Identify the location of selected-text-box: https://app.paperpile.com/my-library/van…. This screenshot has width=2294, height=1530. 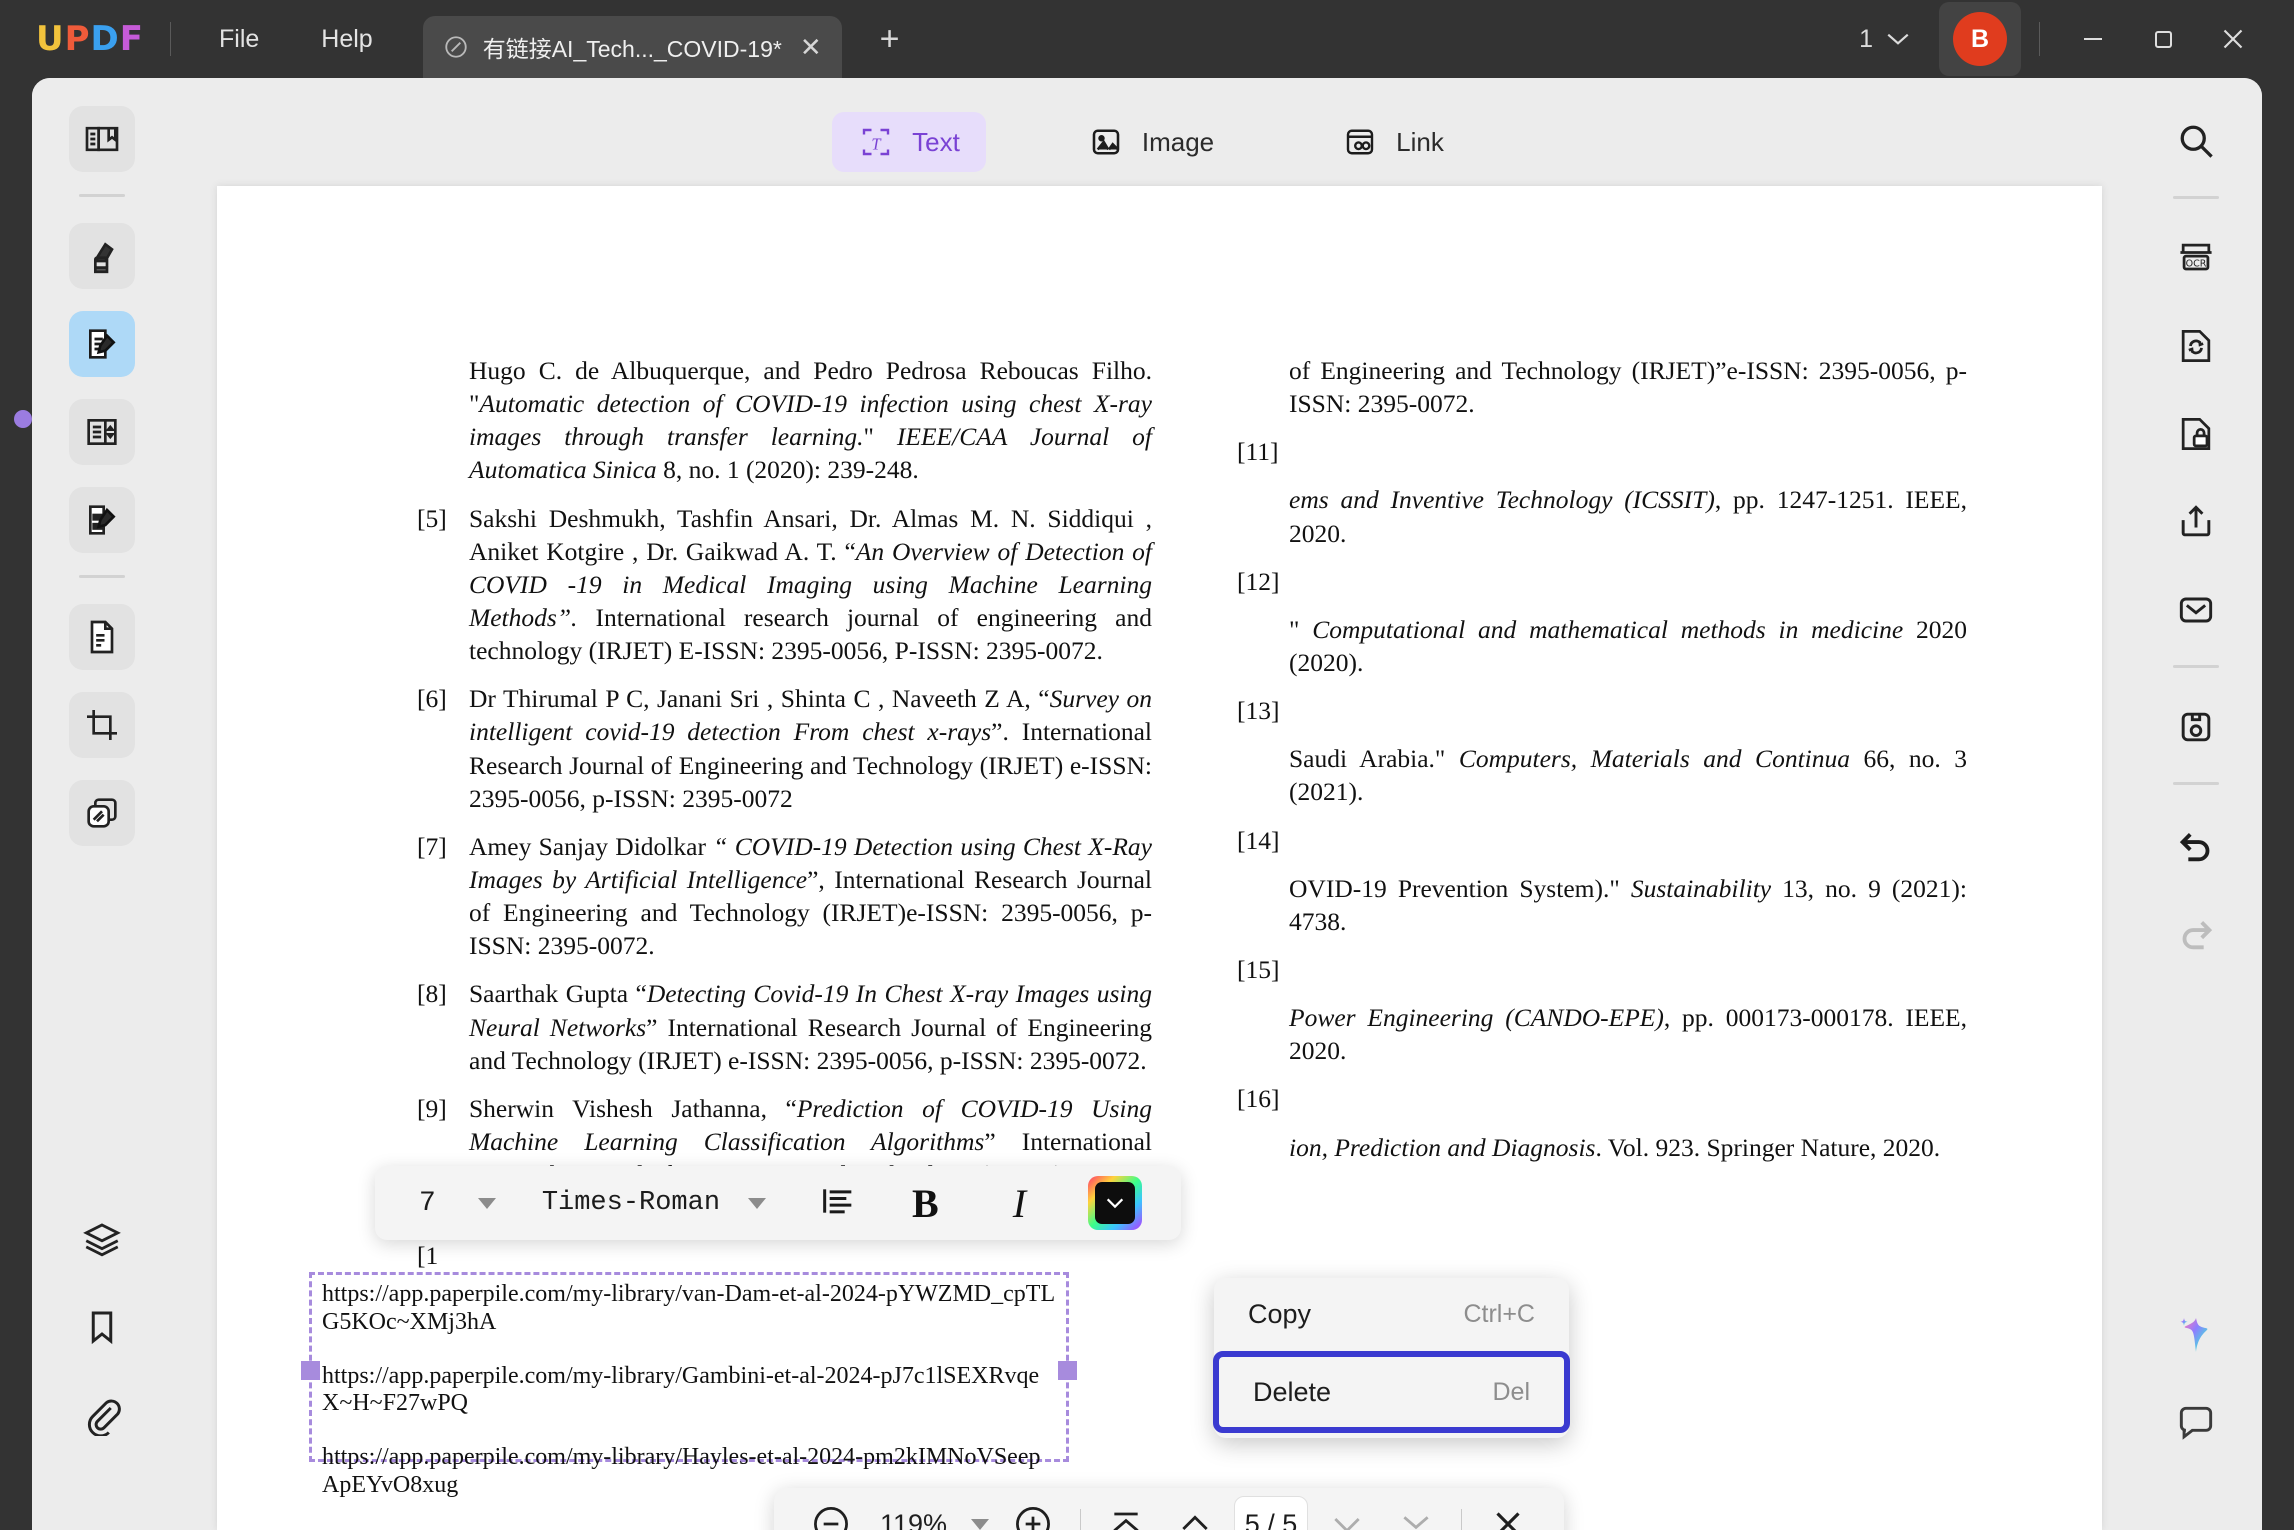
(689, 1385).